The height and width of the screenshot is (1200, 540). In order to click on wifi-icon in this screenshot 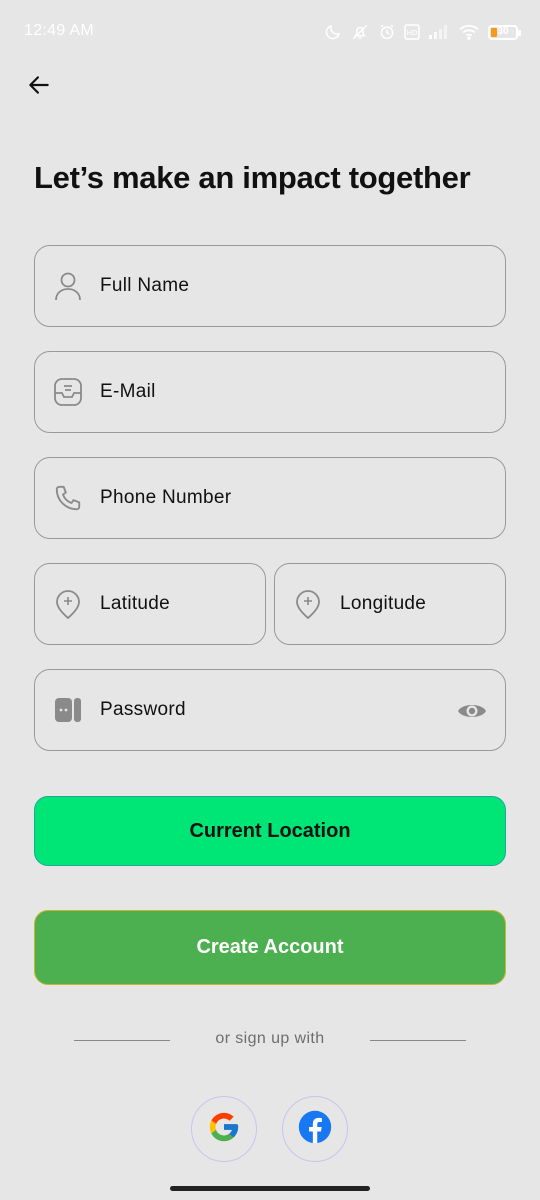, I will do `click(469, 32)`.